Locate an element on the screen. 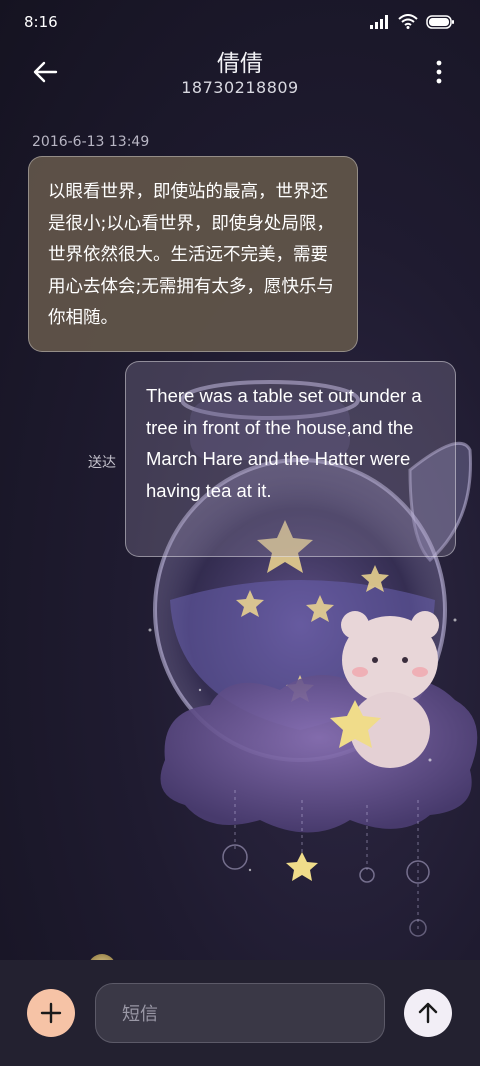 The image size is (480, 1066). status-bar: 8:16 is located at coordinates (240, 22).